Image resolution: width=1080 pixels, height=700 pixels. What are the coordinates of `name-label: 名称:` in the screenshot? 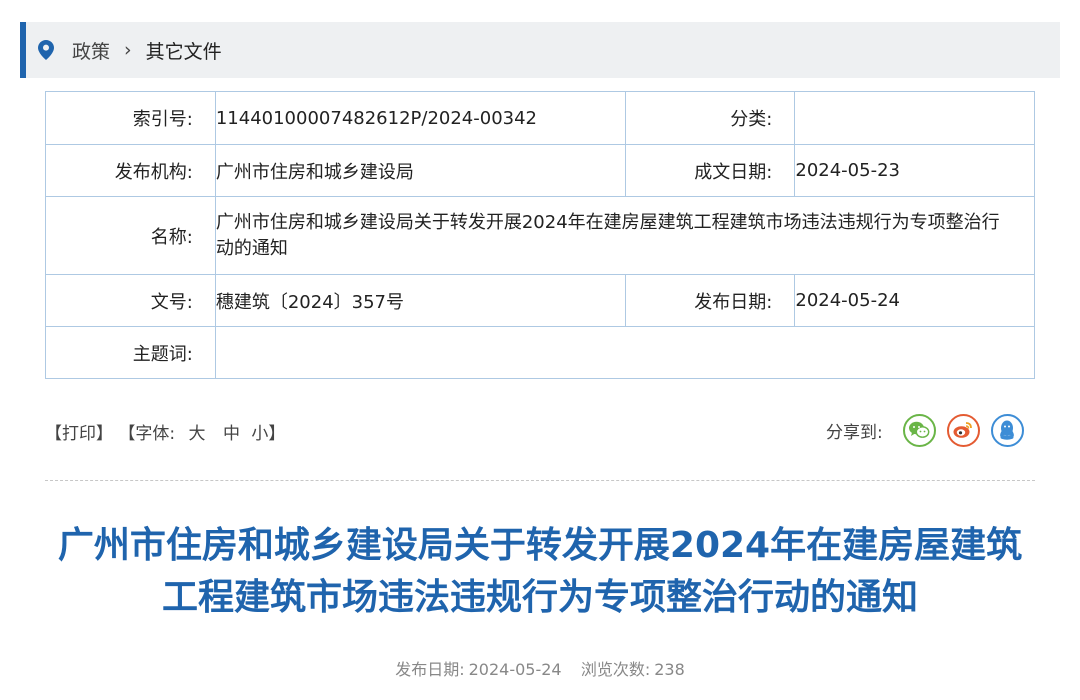 It's located at (130, 235).